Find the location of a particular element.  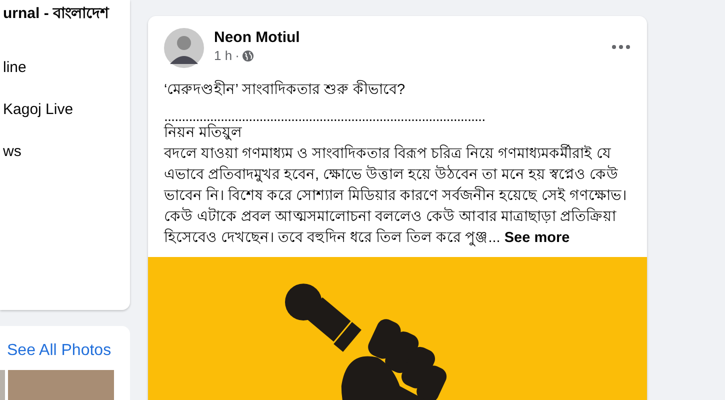

page-link: urnal - বাংলাদেশ is located at coordinates (56, 14).